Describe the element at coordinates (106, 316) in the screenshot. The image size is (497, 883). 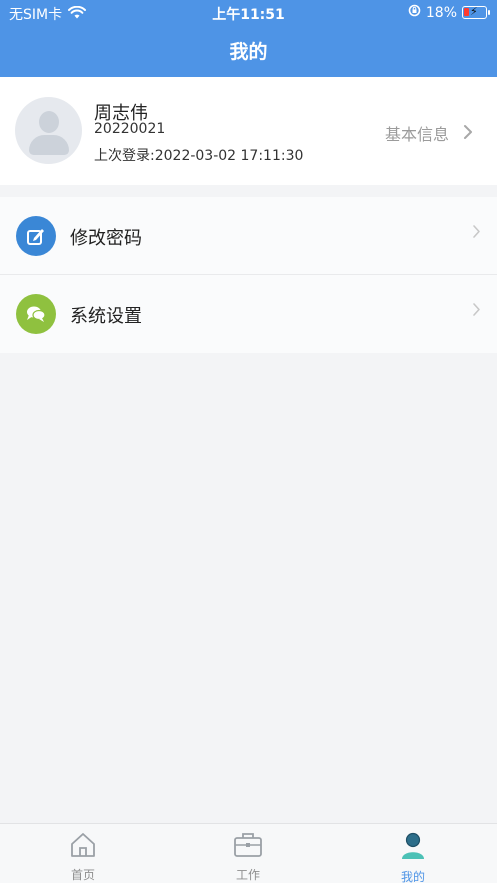
I see `menu-label-system-settings: 系统设置` at that location.